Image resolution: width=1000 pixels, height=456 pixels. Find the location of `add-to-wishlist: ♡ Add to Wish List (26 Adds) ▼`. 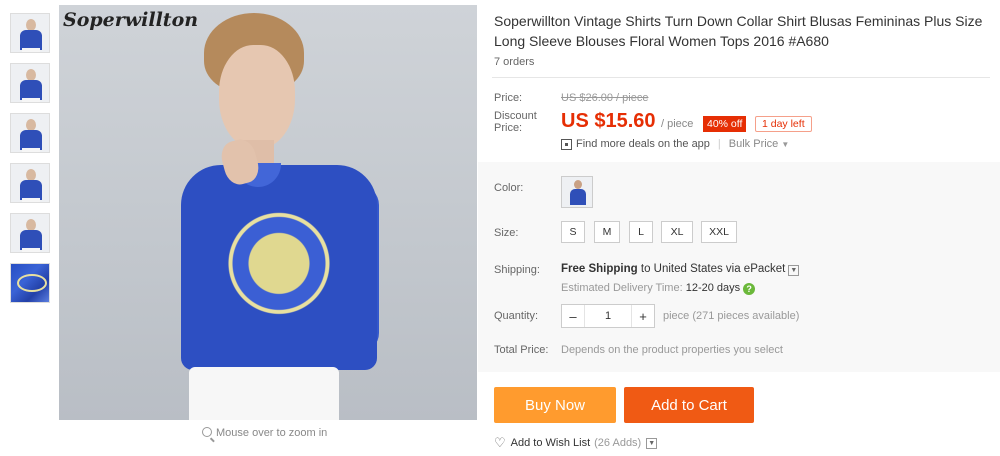

add-to-wishlist: ♡ Add to Wish List (26 Adds) ▼ is located at coordinates (576, 443).